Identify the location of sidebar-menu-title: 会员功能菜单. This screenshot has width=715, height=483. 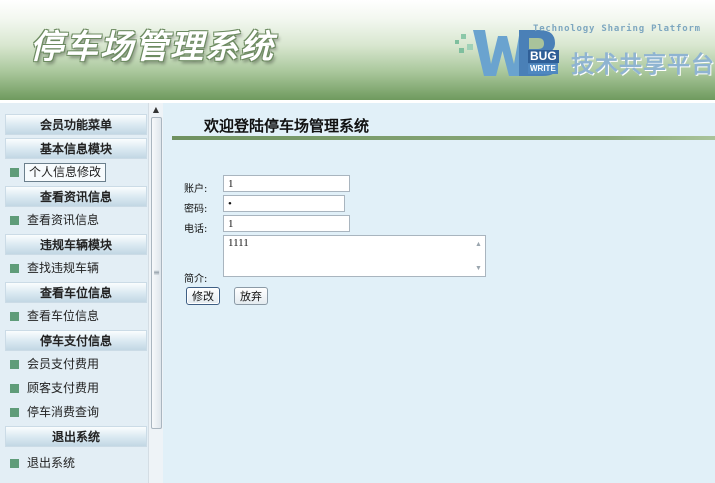
(76, 124).